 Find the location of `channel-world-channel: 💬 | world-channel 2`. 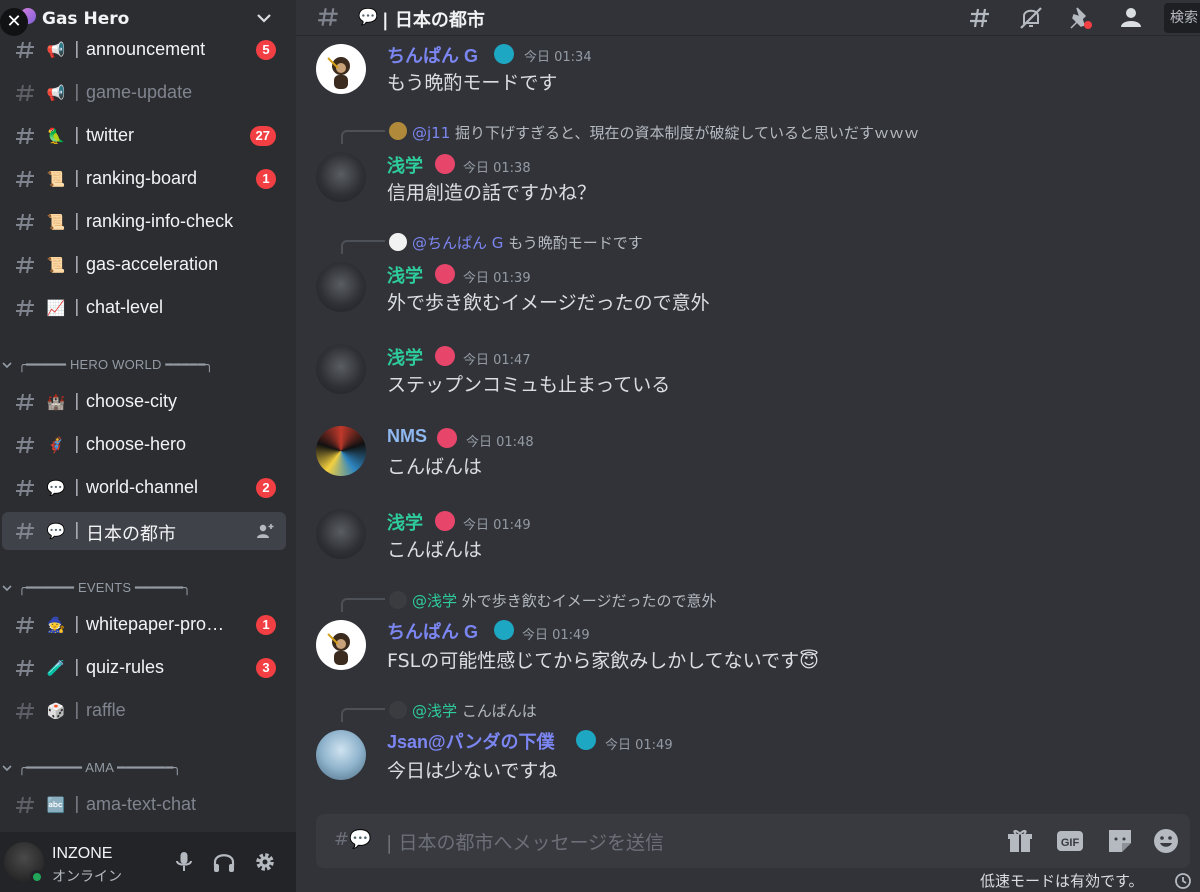

channel-world-channel: 💬 | world-channel 2 is located at coordinates (144, 488).